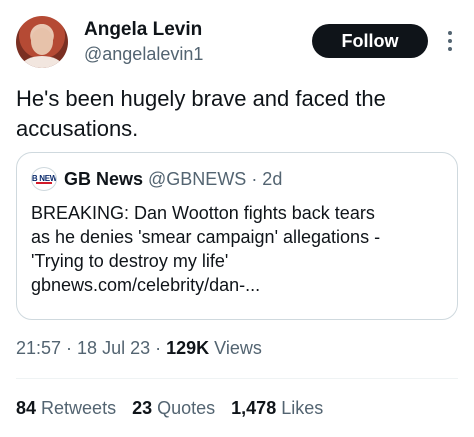 This screenshot has width=474, height=437. Describe the element at coordinates (130, 261) in the screenshot. I see `quoted-text-line: 'Trying to destroy my life'` at that location.